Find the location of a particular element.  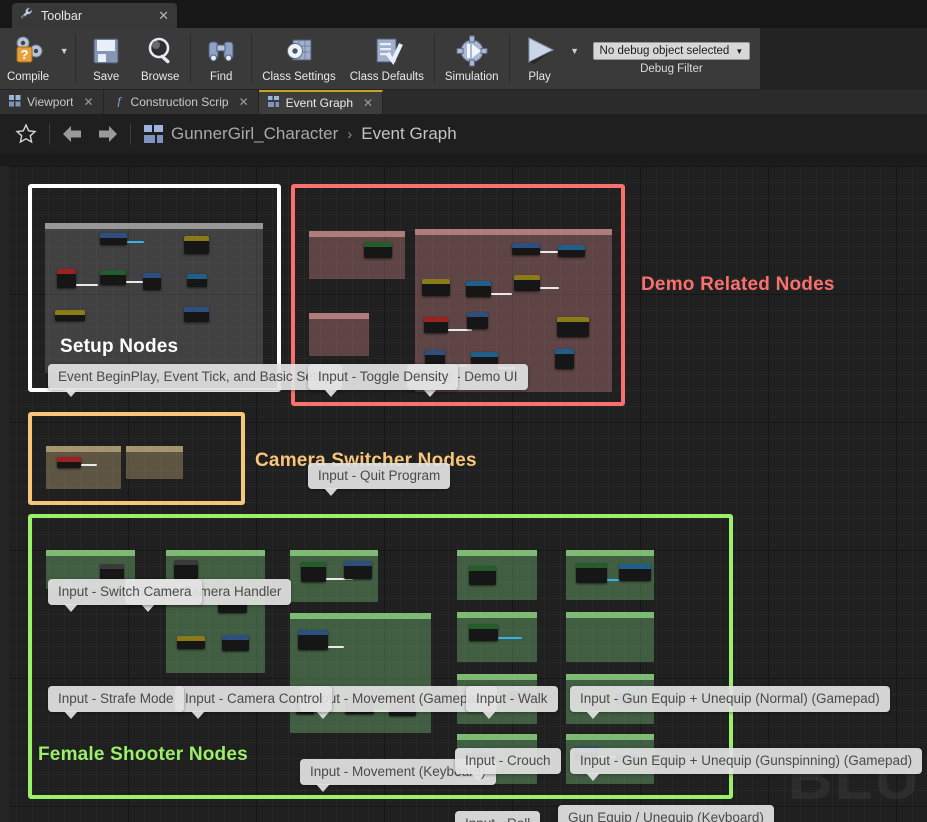

debug-object-value: No debug object selected is located at coordinates (664, 51).